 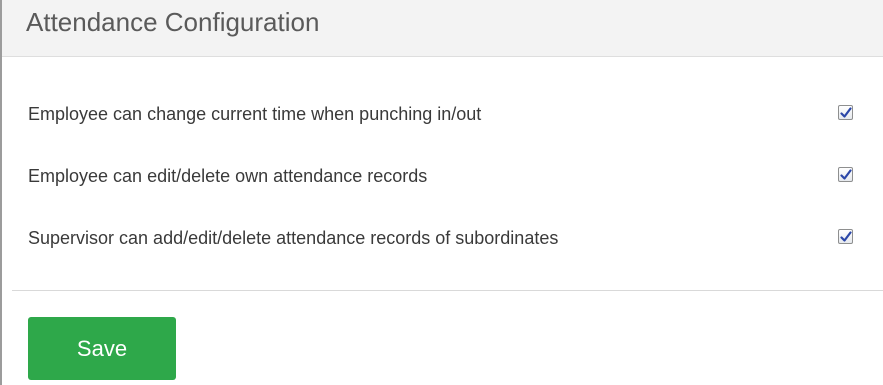 I want to click on setting-checkbox-supervisor-records, so click(x=845, y=236).